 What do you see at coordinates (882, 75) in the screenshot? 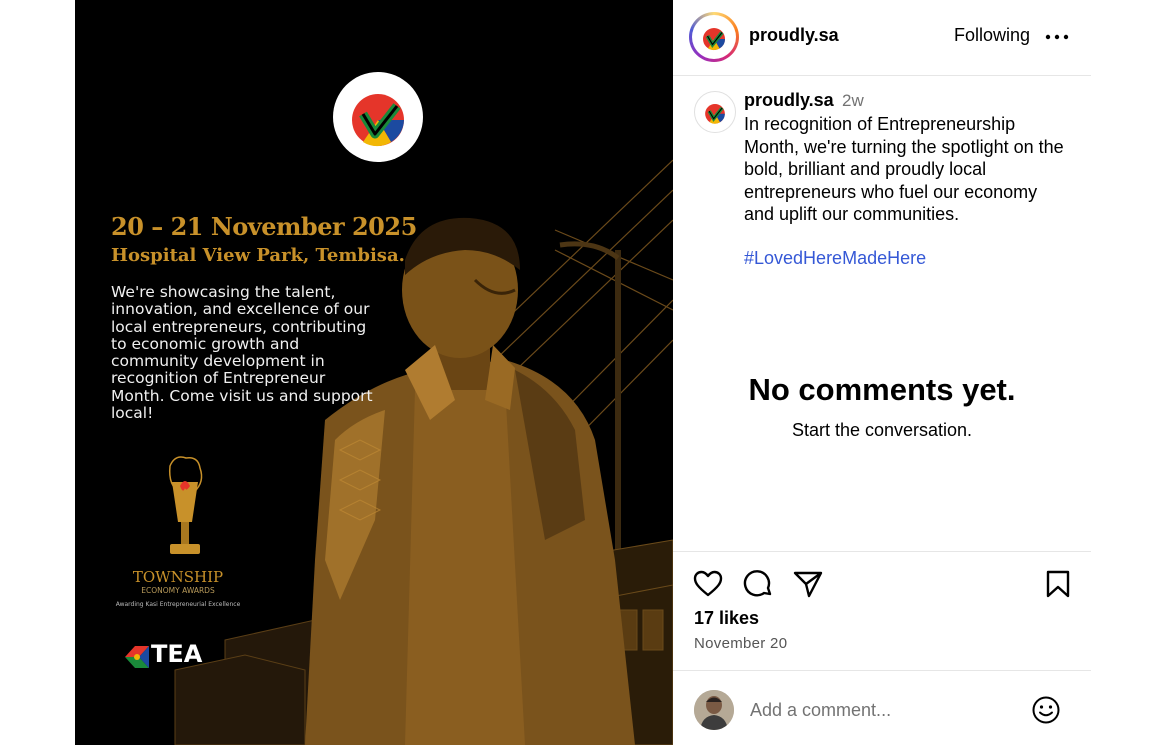
I see `header-divider` at bounding box center [882, 75].